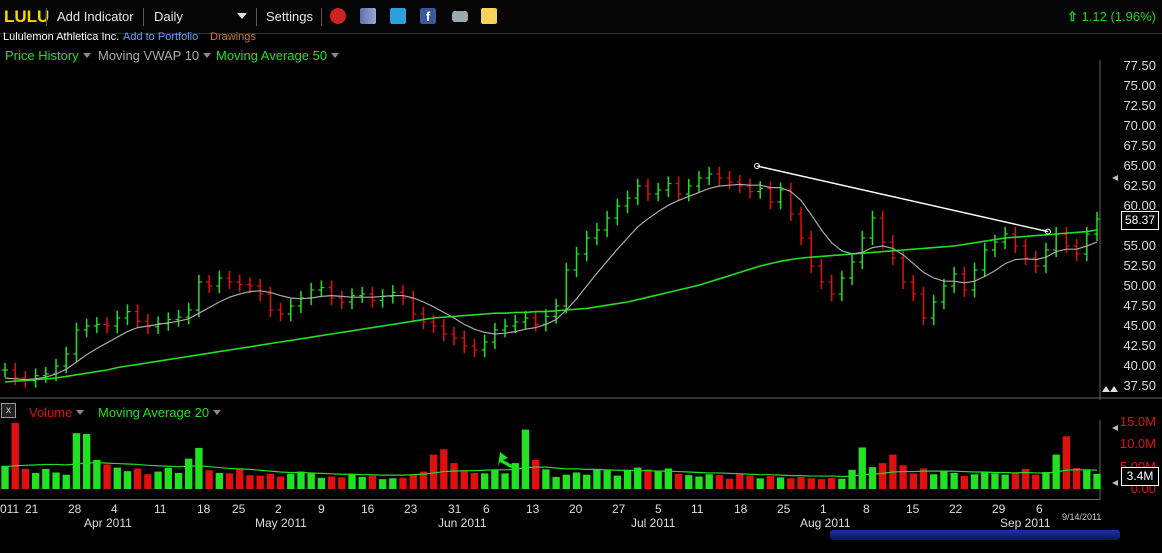 The width and height of the screenshot is (1162, 553). I want to click on facebook-icon: f, so click(428, 16).